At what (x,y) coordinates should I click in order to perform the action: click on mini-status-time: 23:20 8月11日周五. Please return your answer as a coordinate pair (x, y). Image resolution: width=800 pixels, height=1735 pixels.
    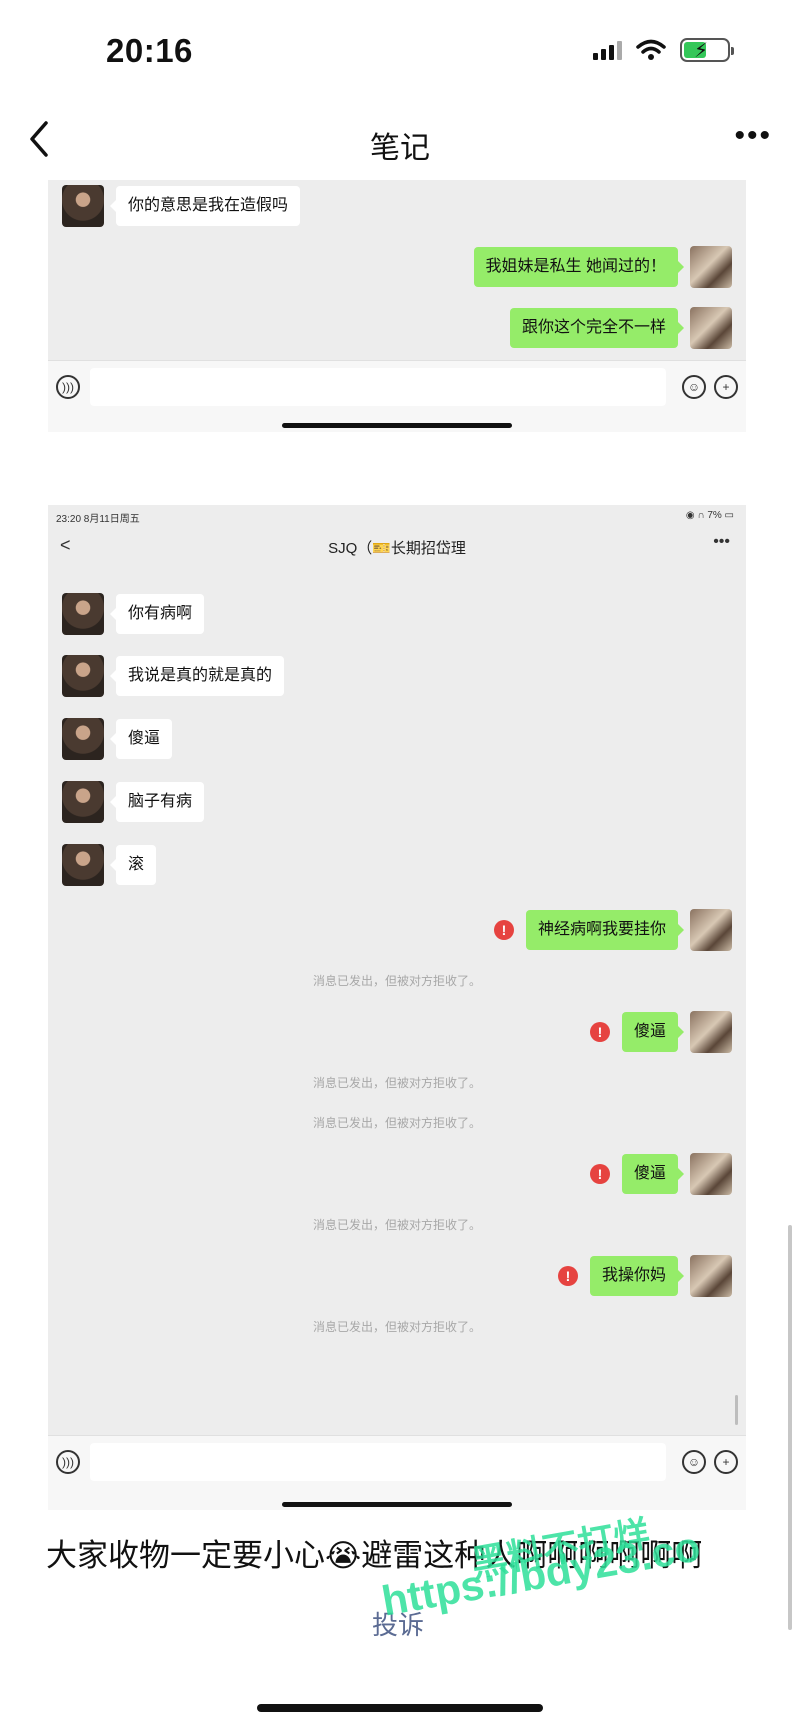
    Looking at the image, I should click on (98, 519).